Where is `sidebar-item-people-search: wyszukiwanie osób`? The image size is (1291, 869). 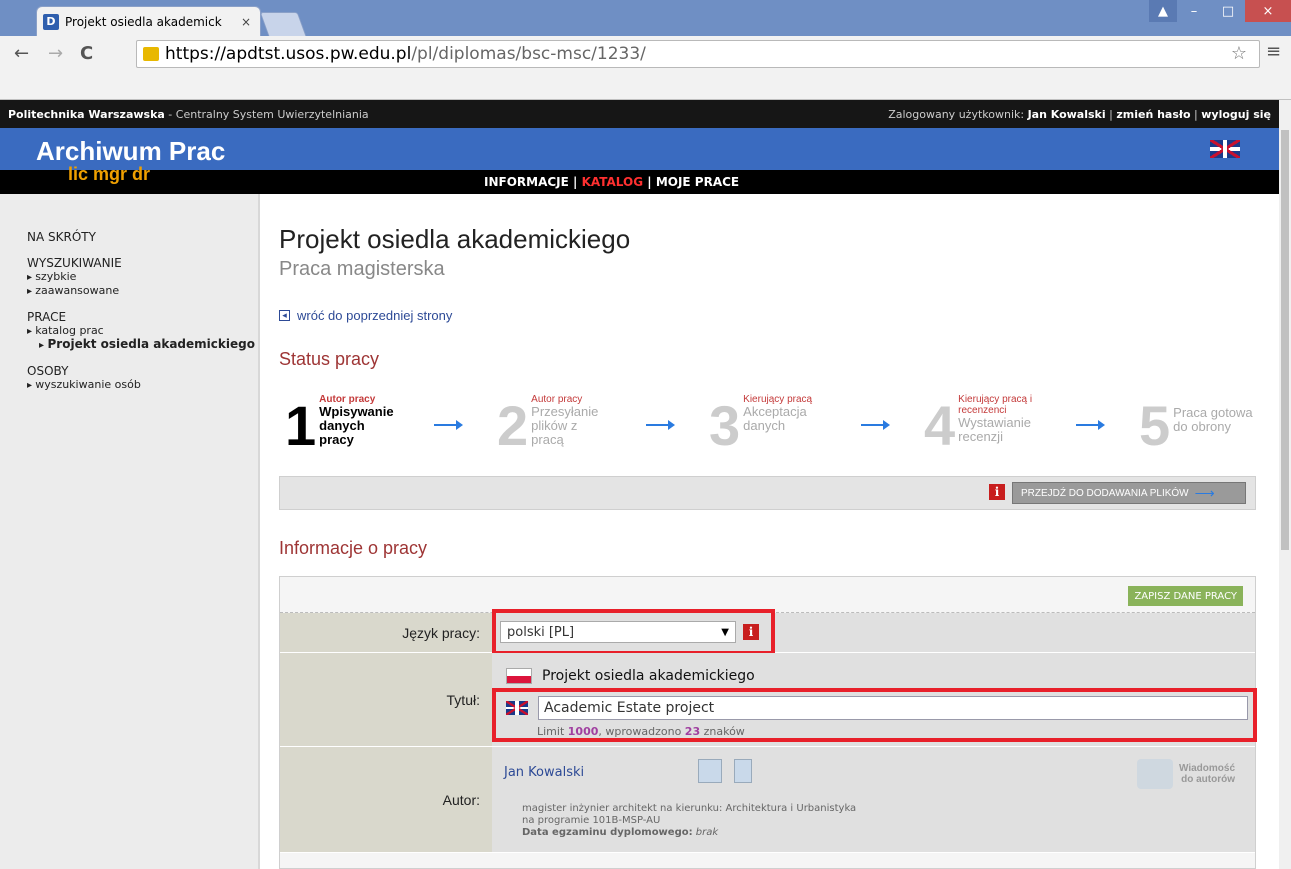 sidebar-item-people-search: wyszukiwanie osób is located at coordinates (142, 385).